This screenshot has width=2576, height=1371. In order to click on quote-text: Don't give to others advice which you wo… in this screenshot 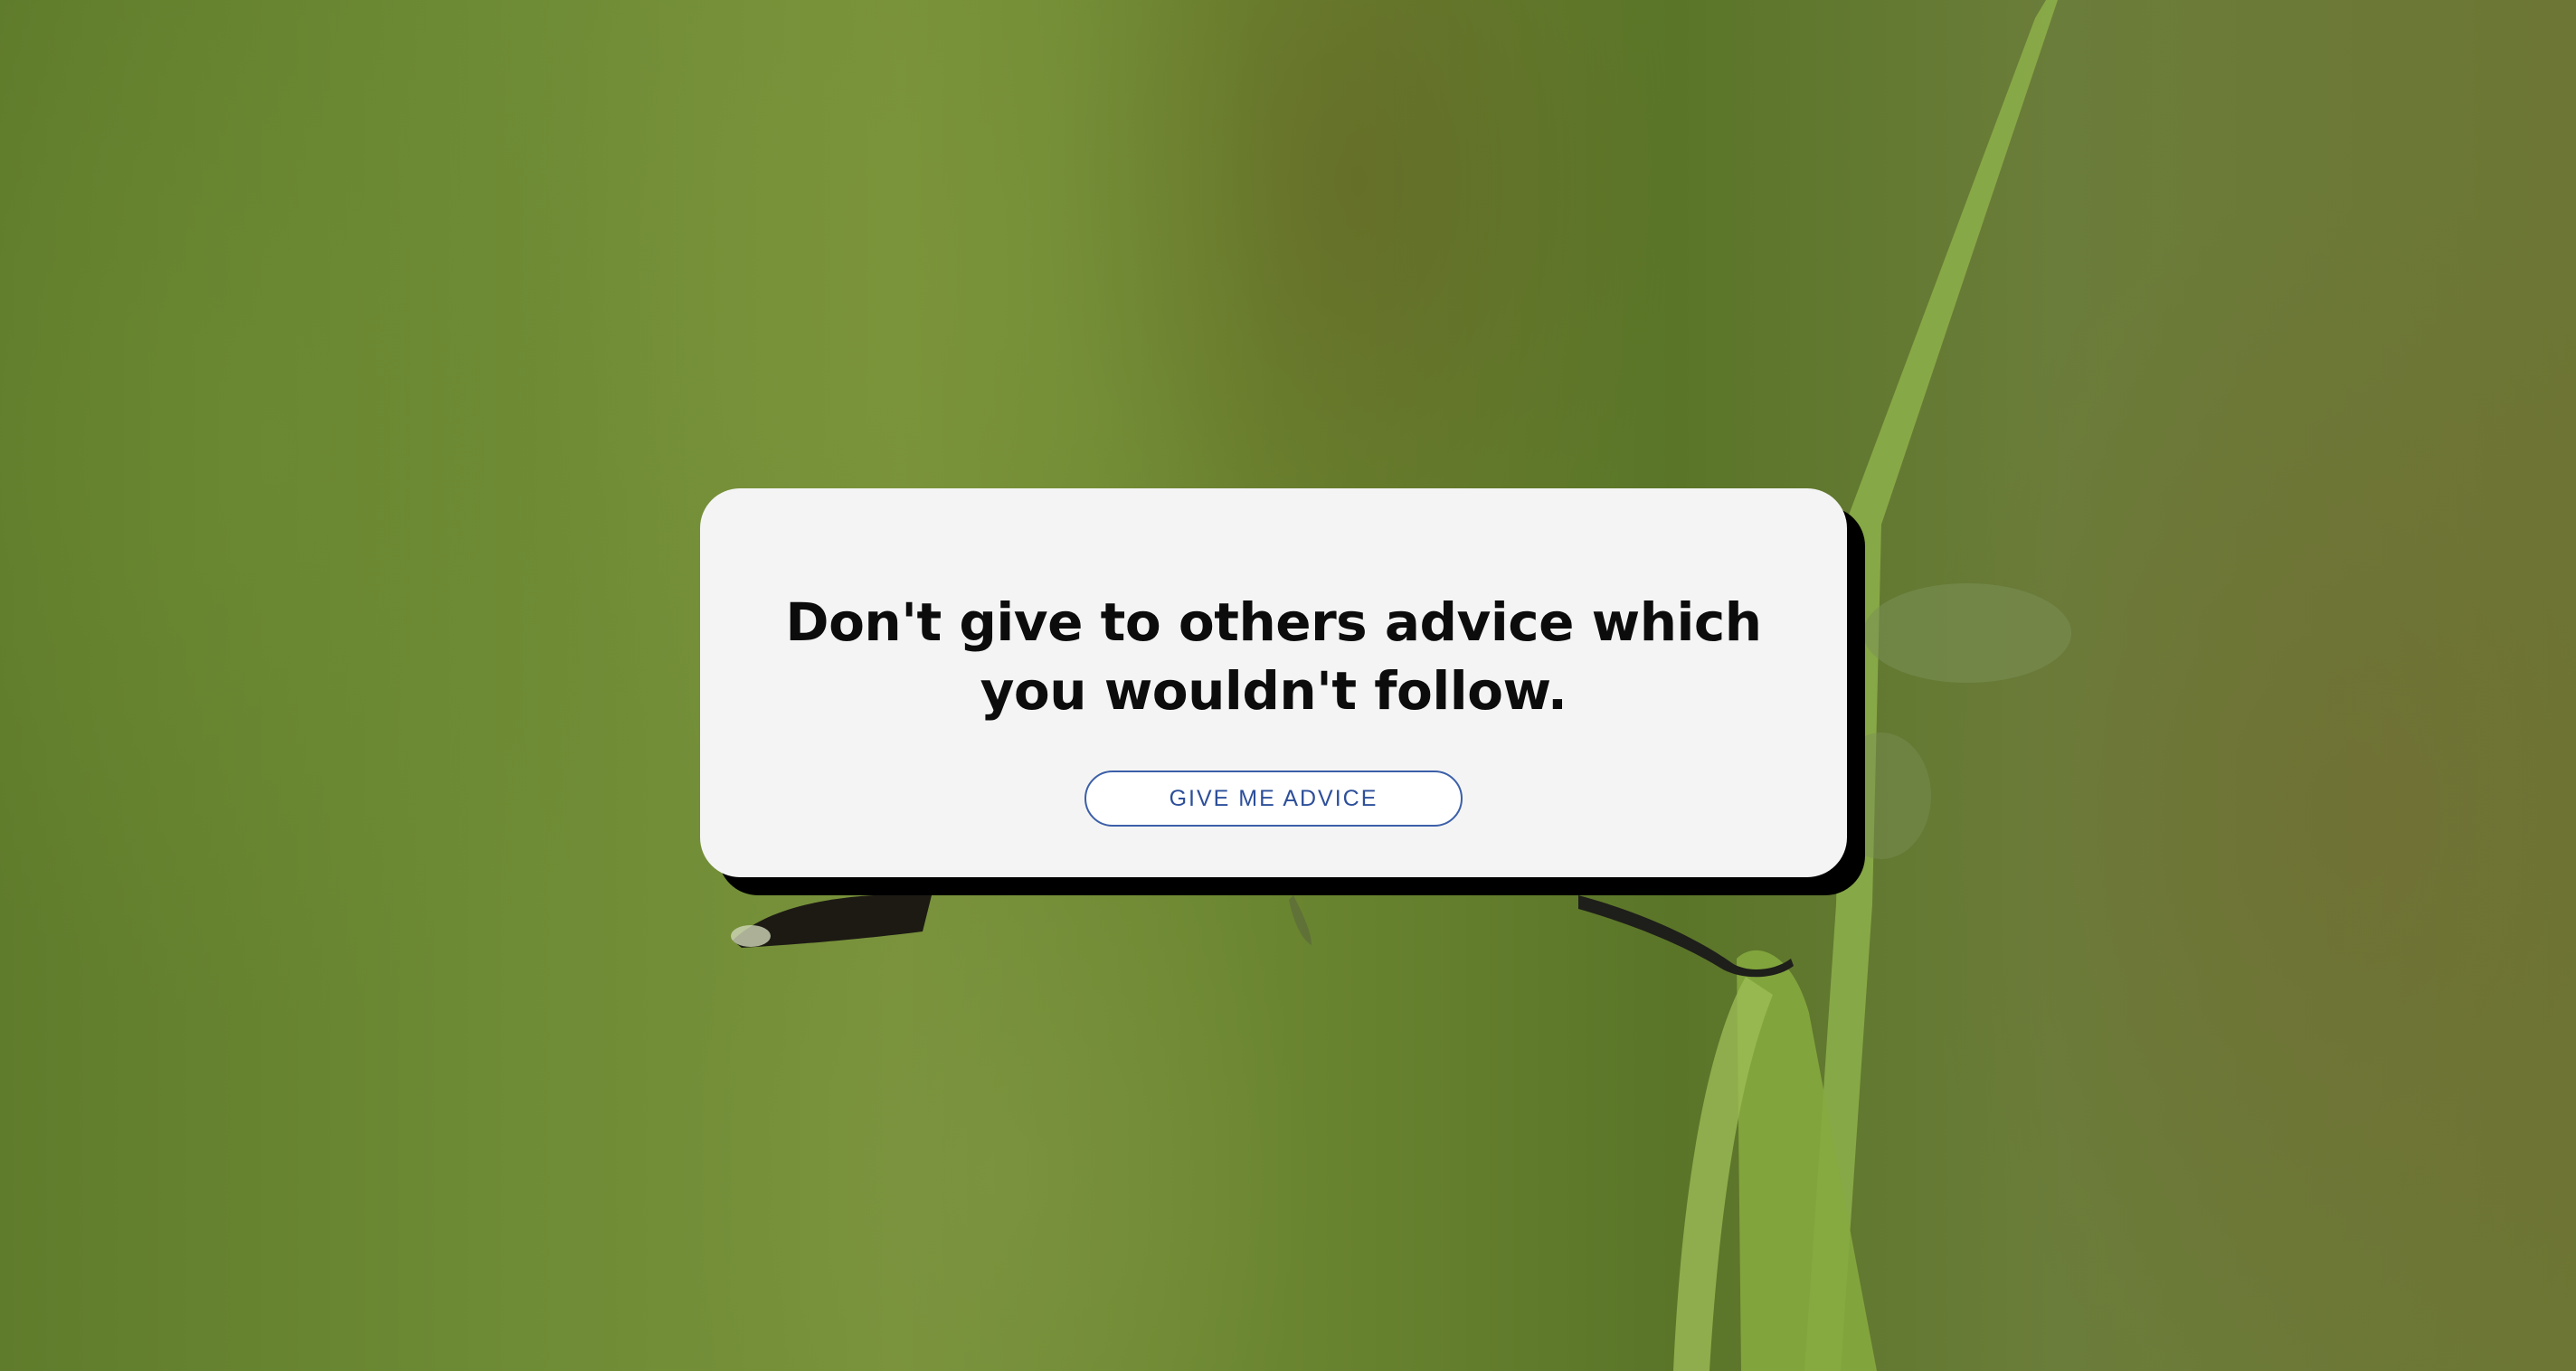, I will do `click(1274, 657)`.